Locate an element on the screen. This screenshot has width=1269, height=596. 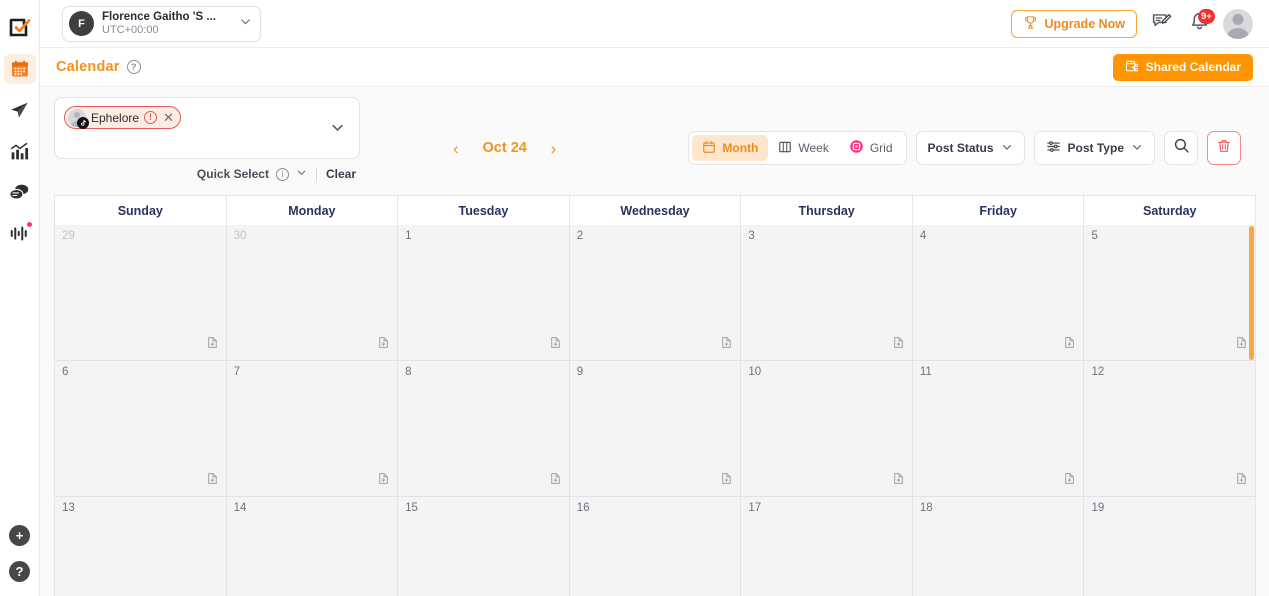
quick-select-caret-icon is located at coordinates (301, 174).